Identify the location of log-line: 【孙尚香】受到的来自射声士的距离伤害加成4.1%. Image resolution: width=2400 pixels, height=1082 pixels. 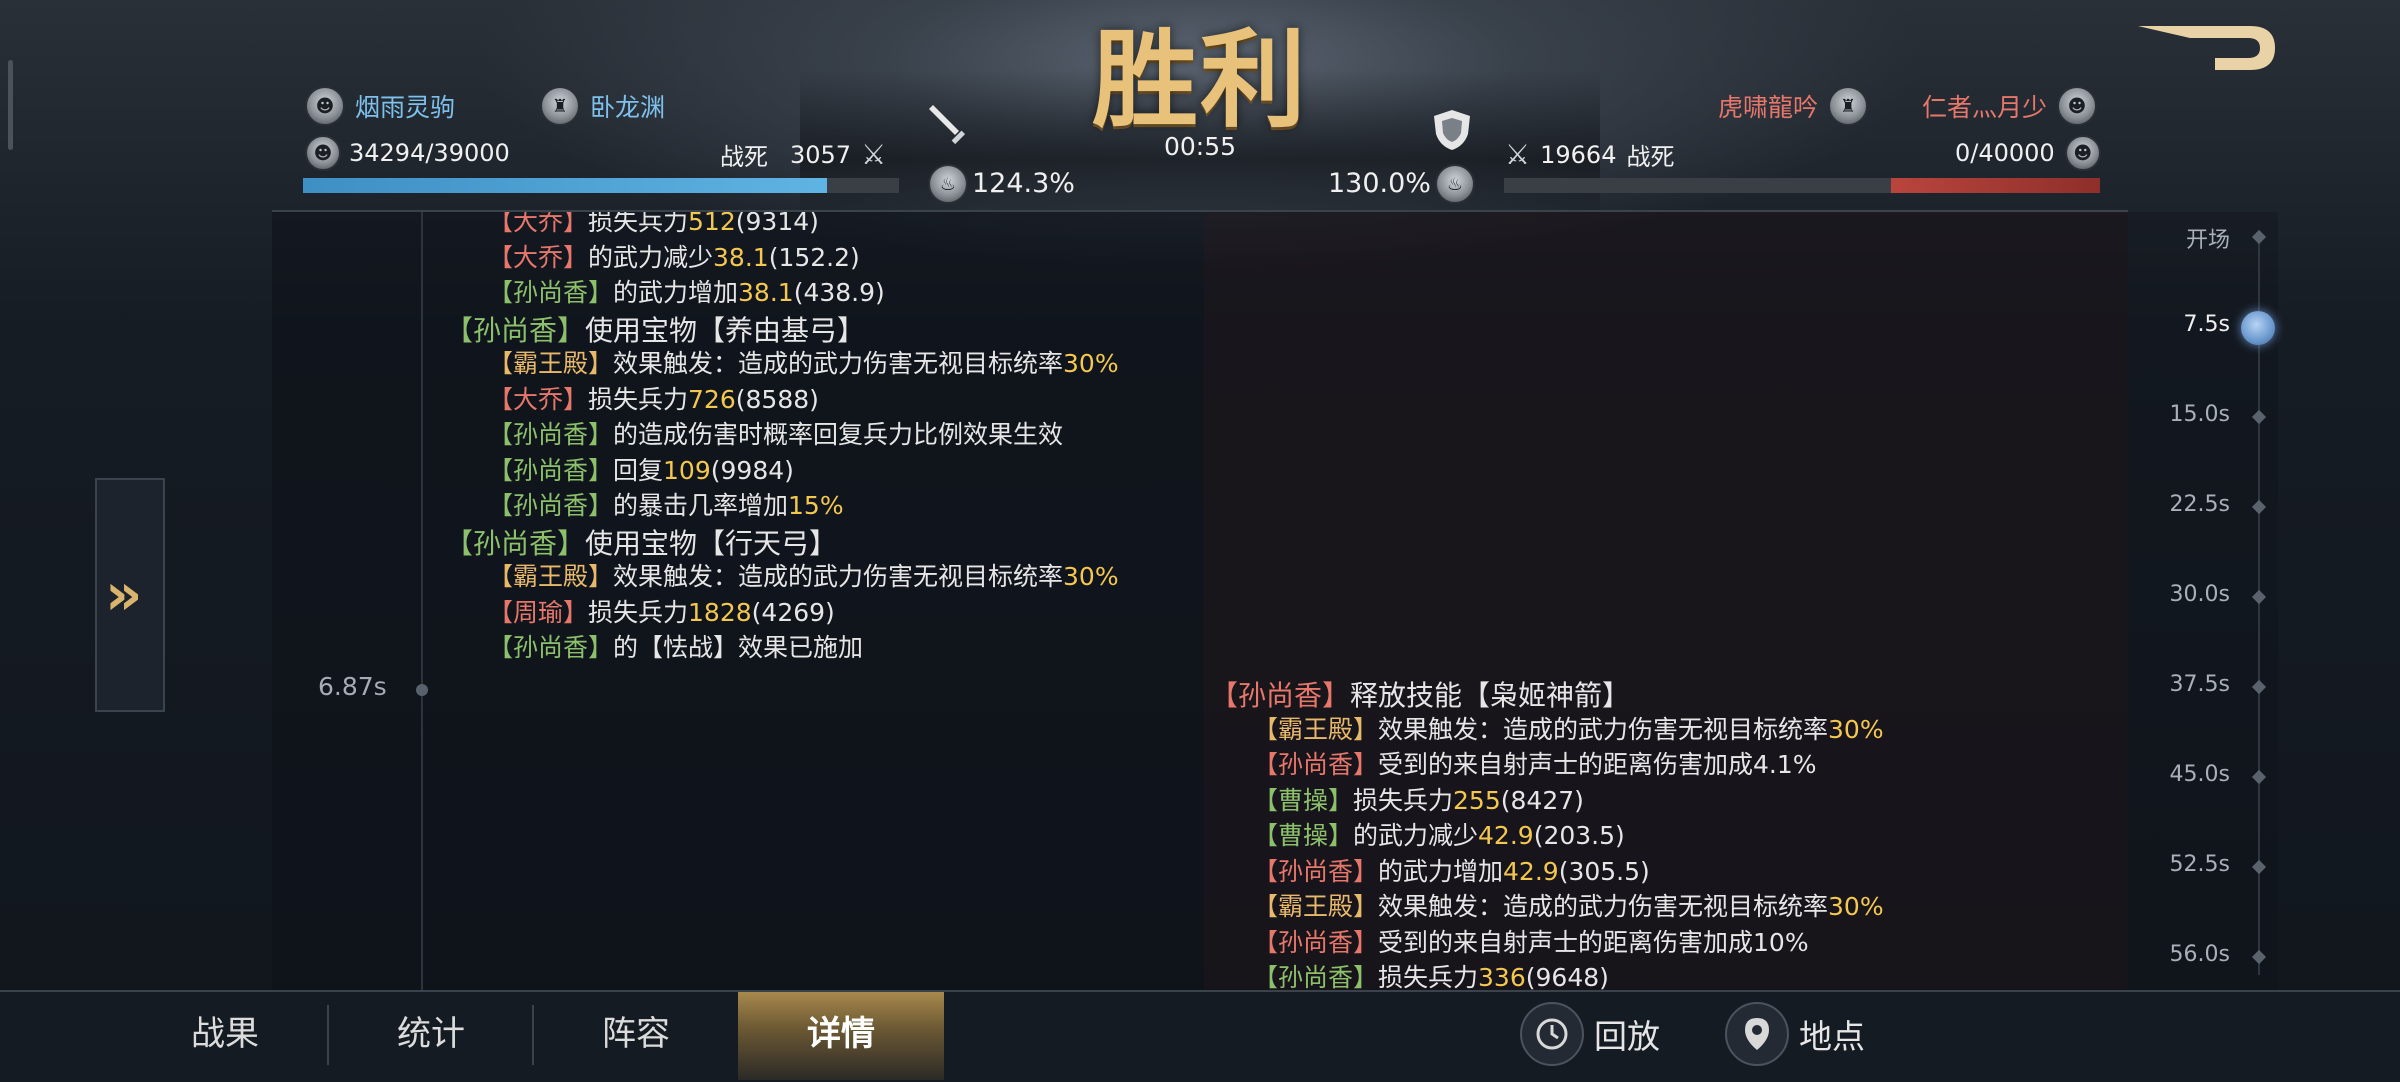
(1535, 763).